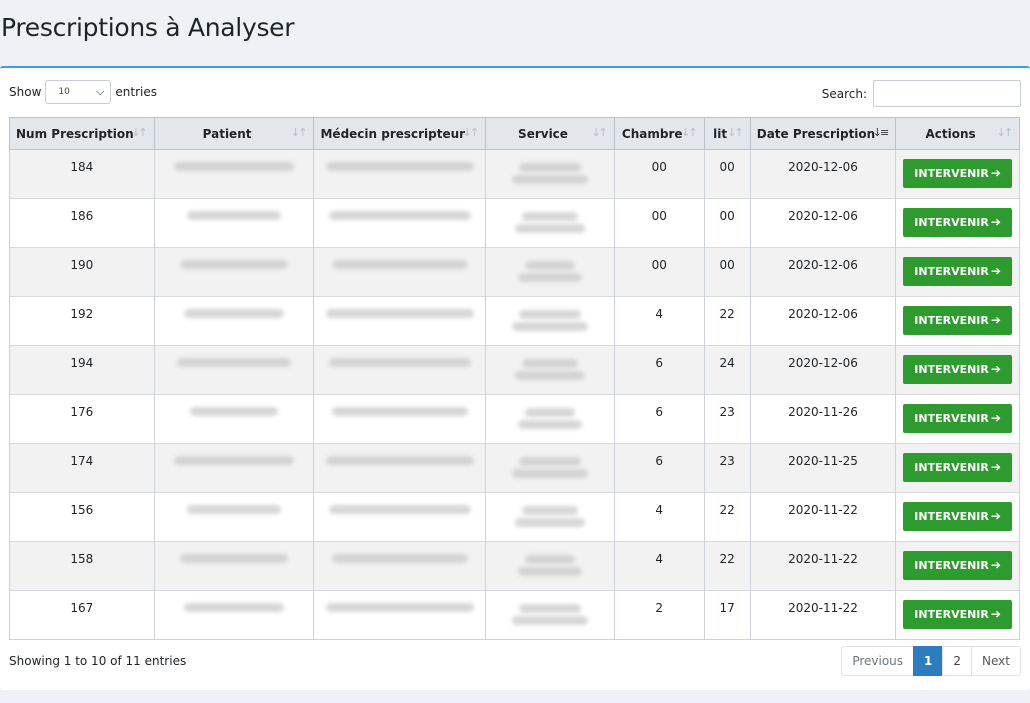  I want to click on column-header-date-prescription: Date Prescription ↓≡, so click(823, 133).